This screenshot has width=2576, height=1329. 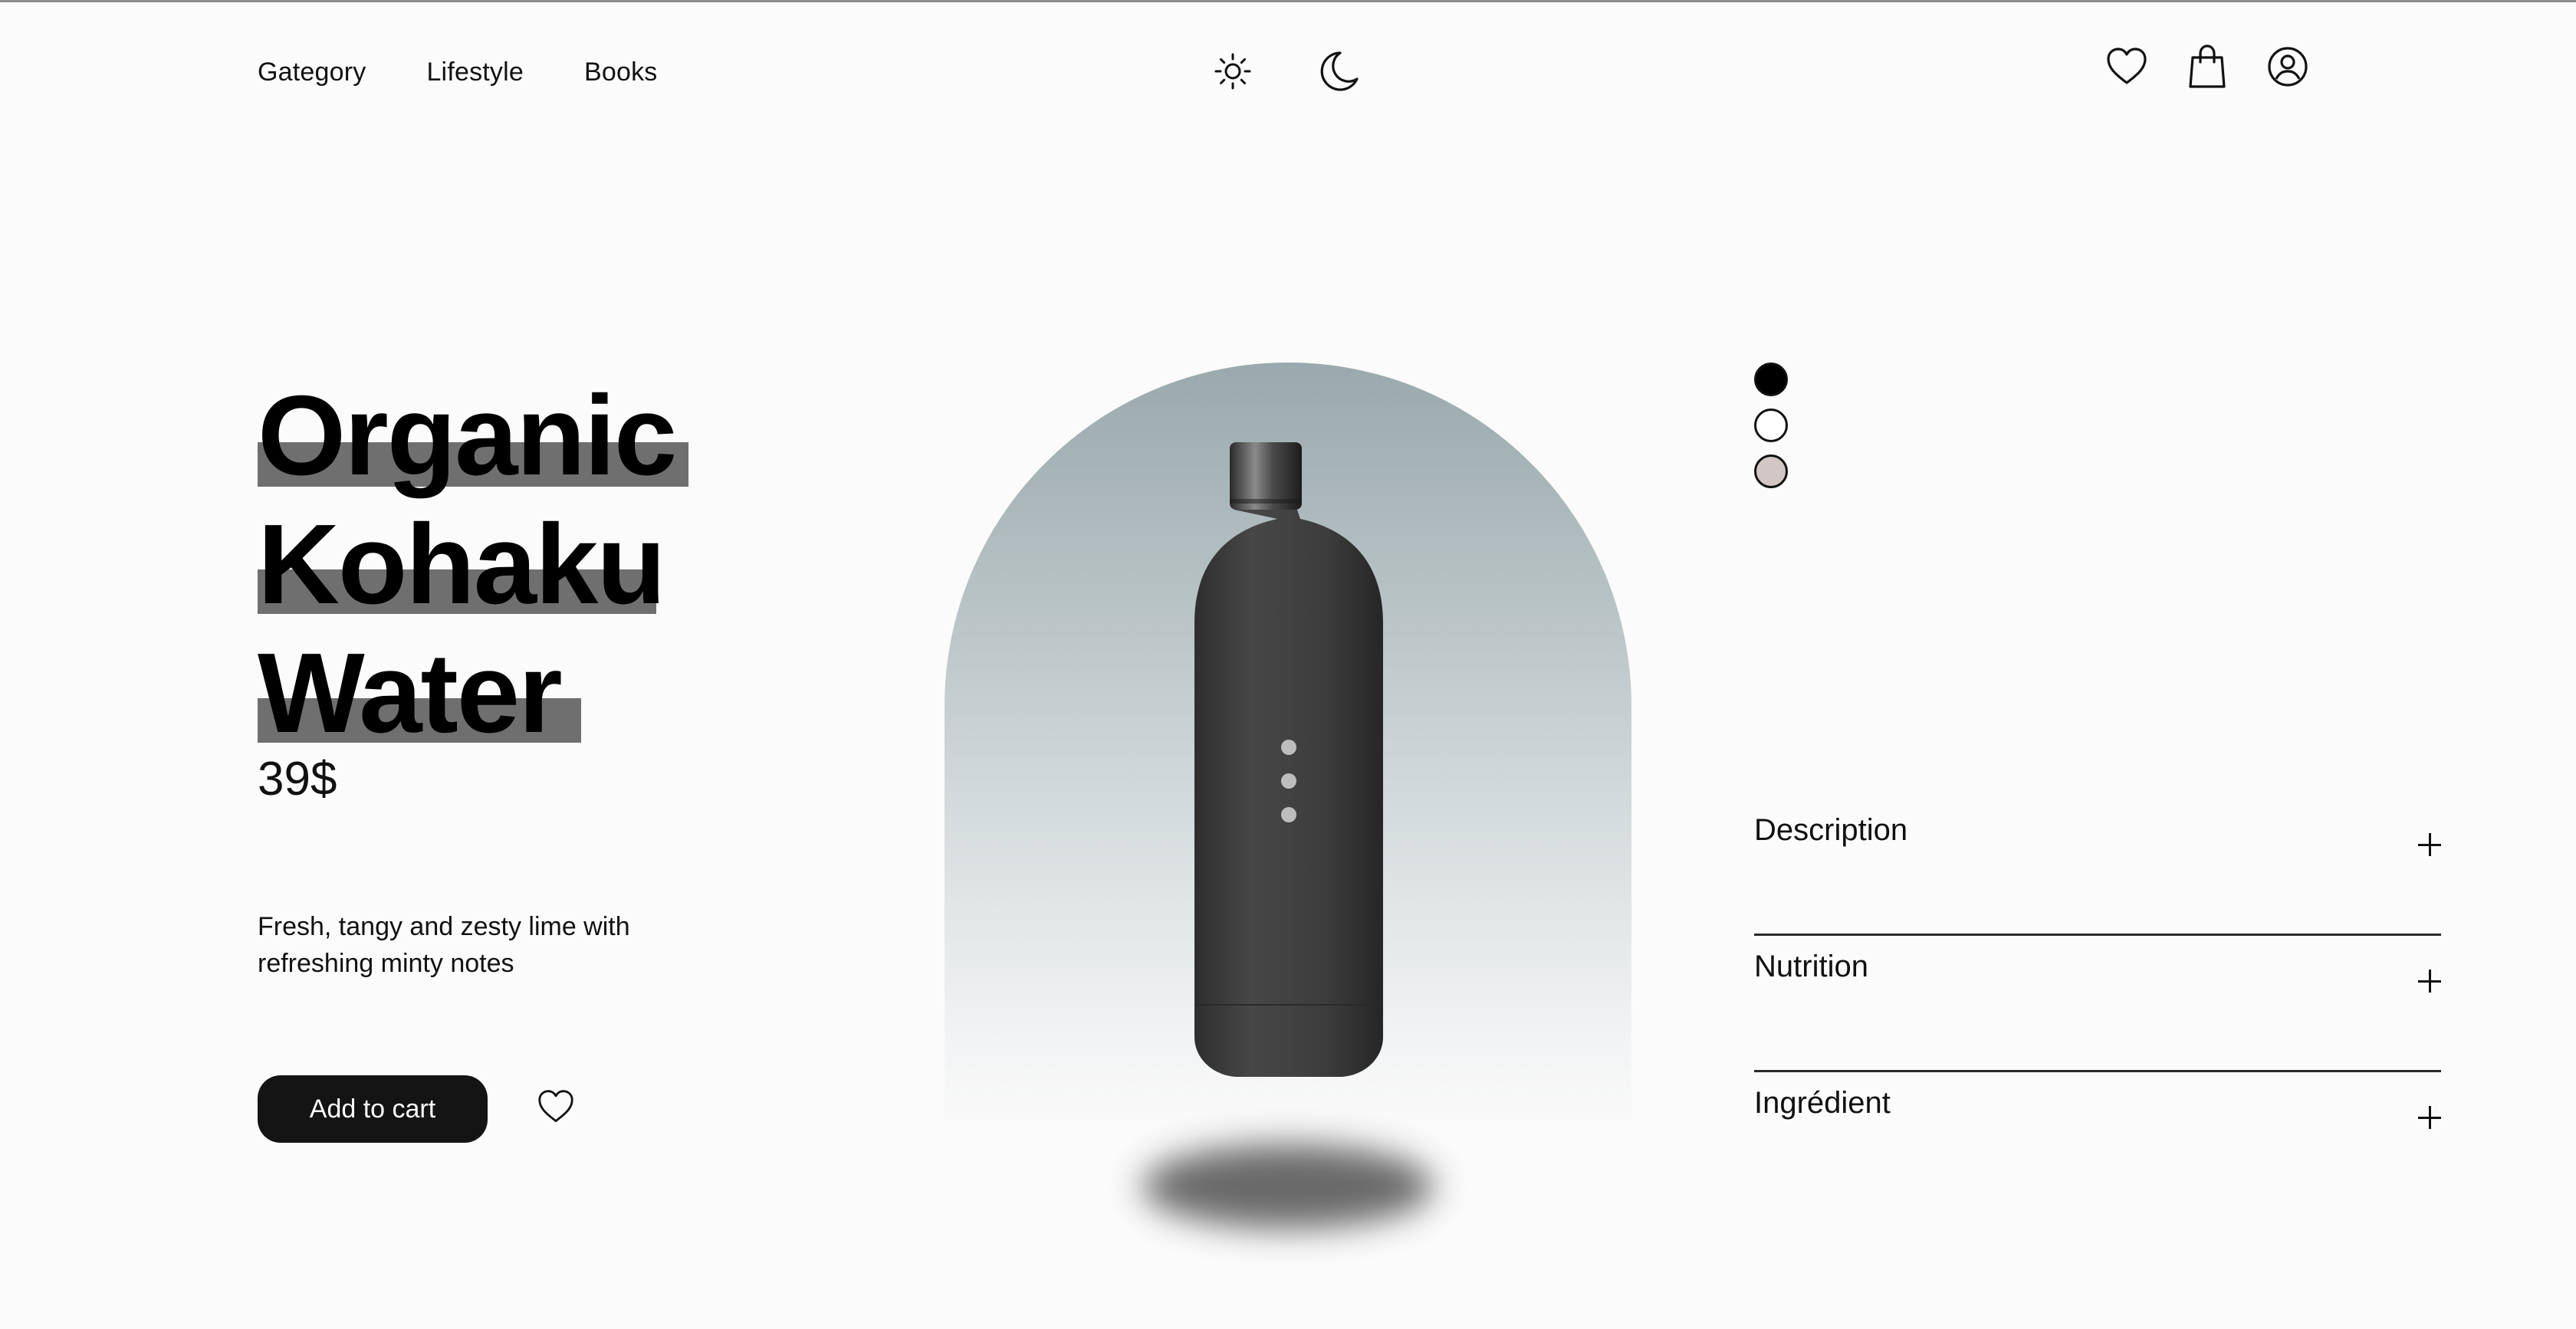 What do you see at coordinates (467, 693) in the screenshot?
I see `title-line-3: Water` at bounding box center [467, 693].